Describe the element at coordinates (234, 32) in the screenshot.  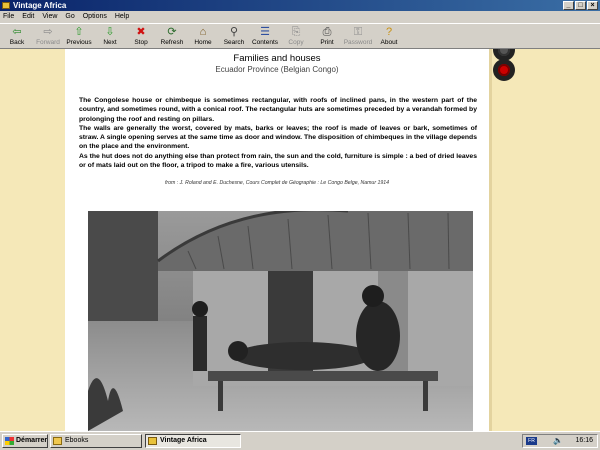
I see `search-icon: ⚲` at that location.